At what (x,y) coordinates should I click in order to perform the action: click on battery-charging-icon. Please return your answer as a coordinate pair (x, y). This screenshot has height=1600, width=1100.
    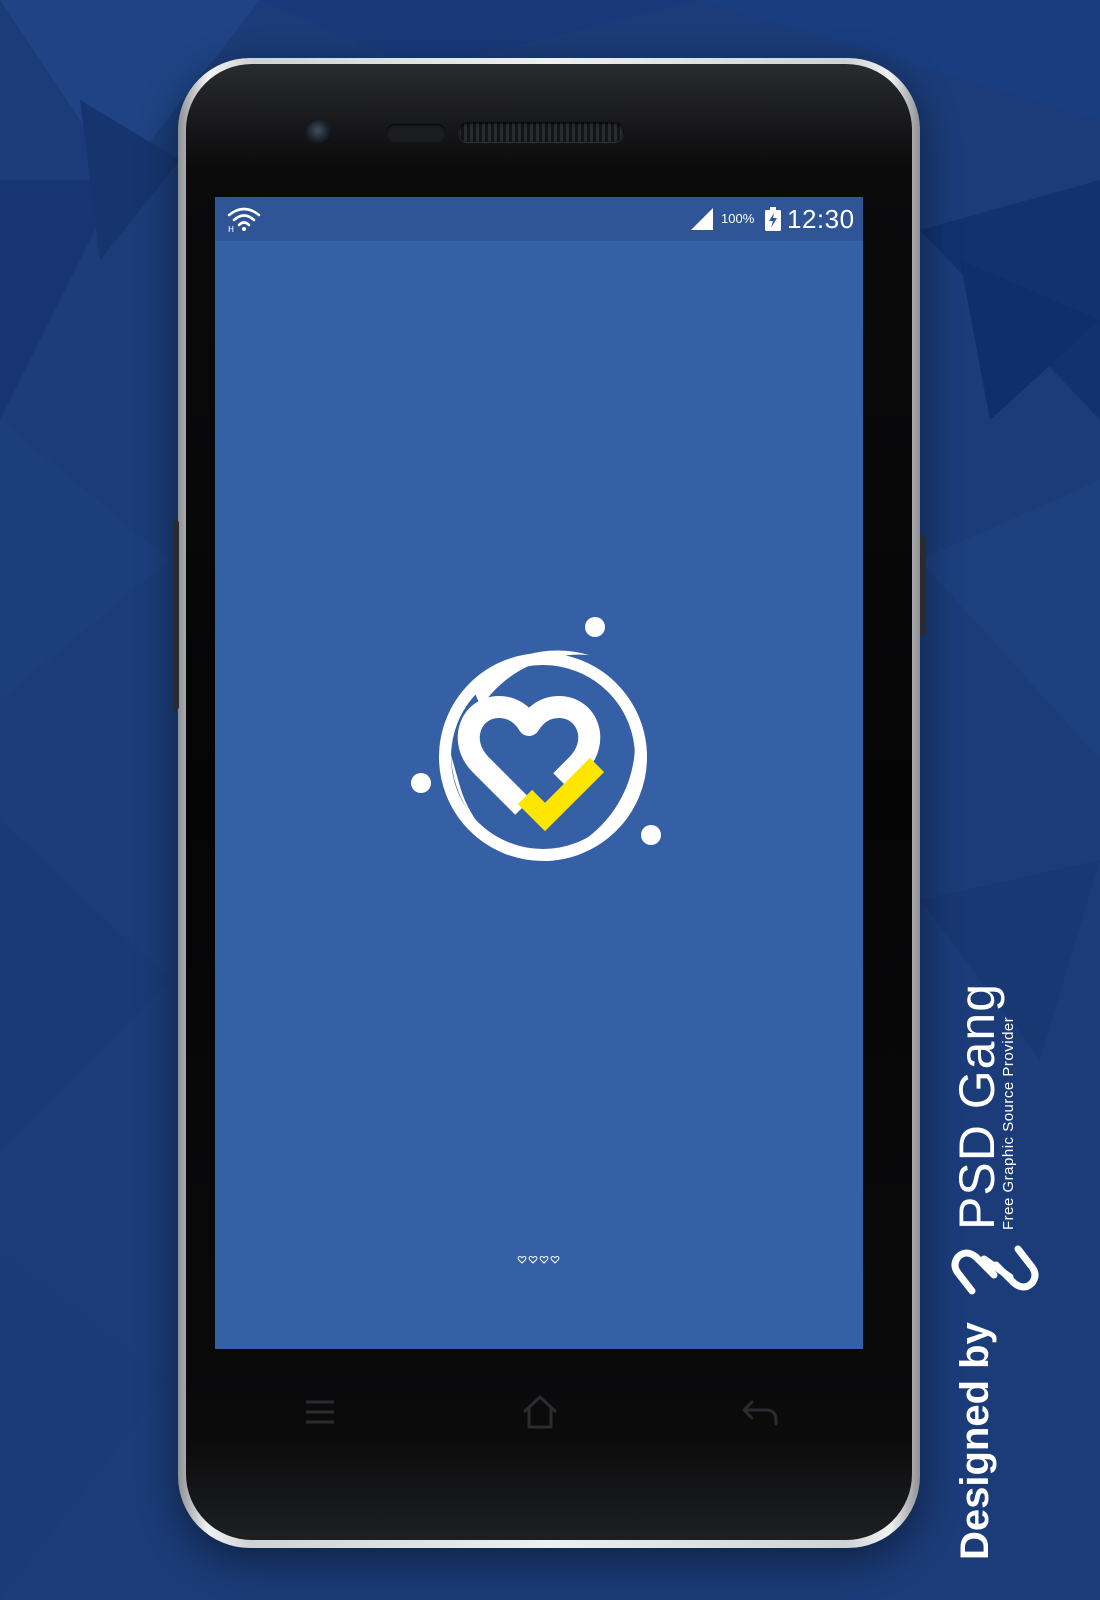
    Looking at the image, I should click on (773, 219).